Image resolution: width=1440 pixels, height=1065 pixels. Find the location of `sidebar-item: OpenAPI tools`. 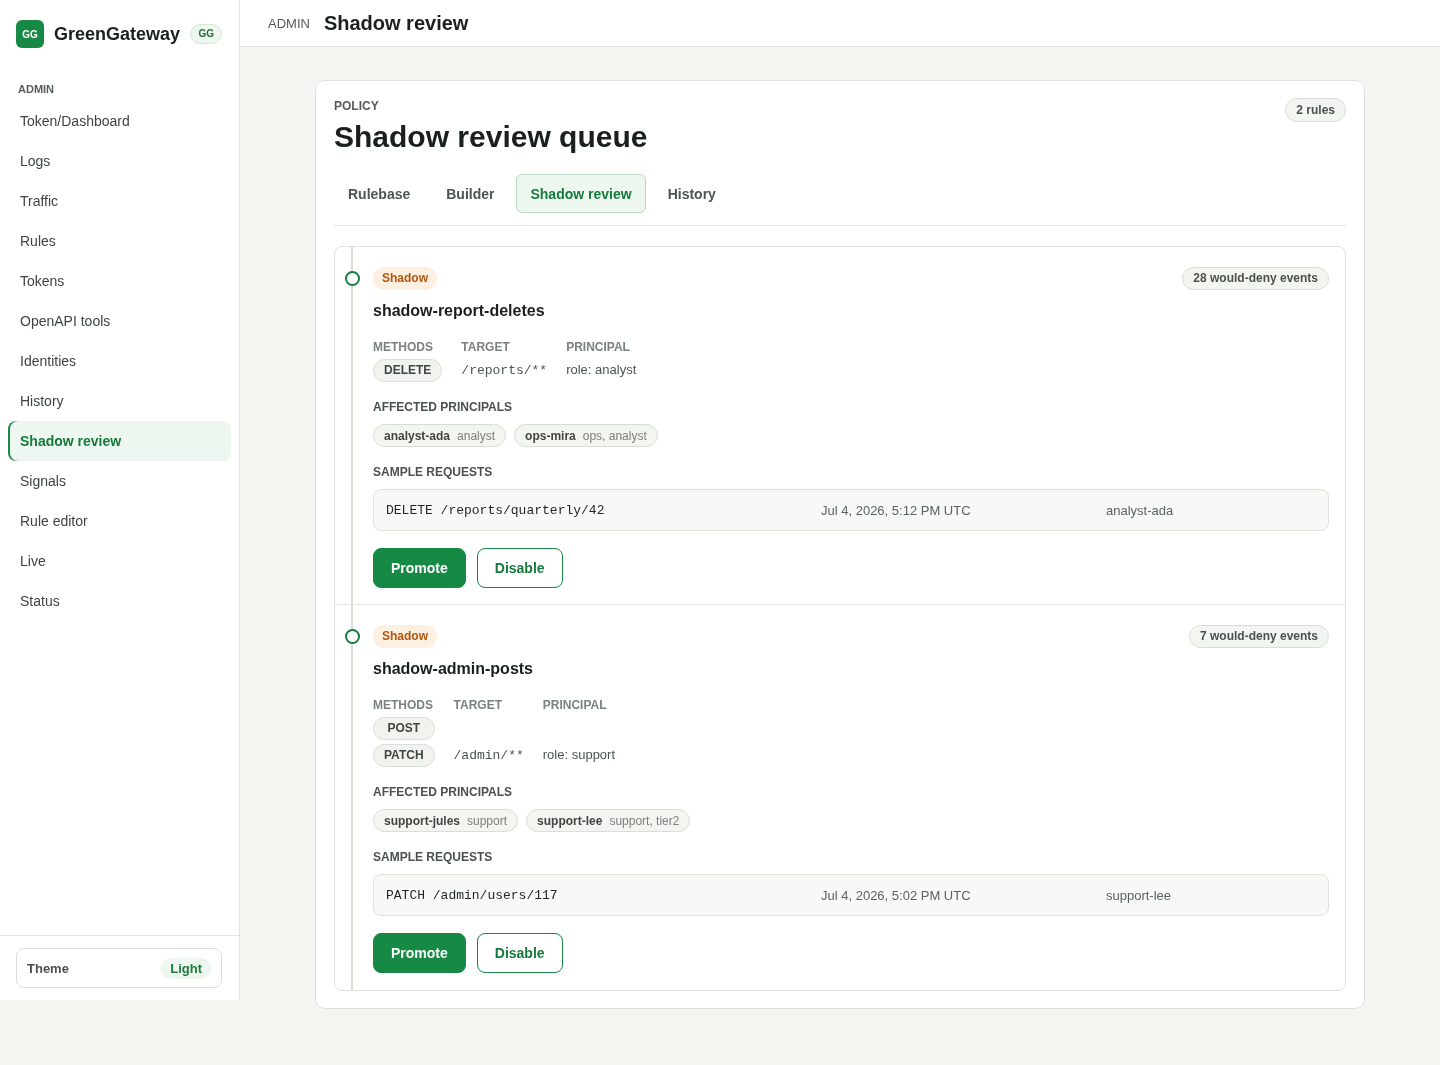

sidebar-item: OpenAPI tools is located at coordinates (119, 321).